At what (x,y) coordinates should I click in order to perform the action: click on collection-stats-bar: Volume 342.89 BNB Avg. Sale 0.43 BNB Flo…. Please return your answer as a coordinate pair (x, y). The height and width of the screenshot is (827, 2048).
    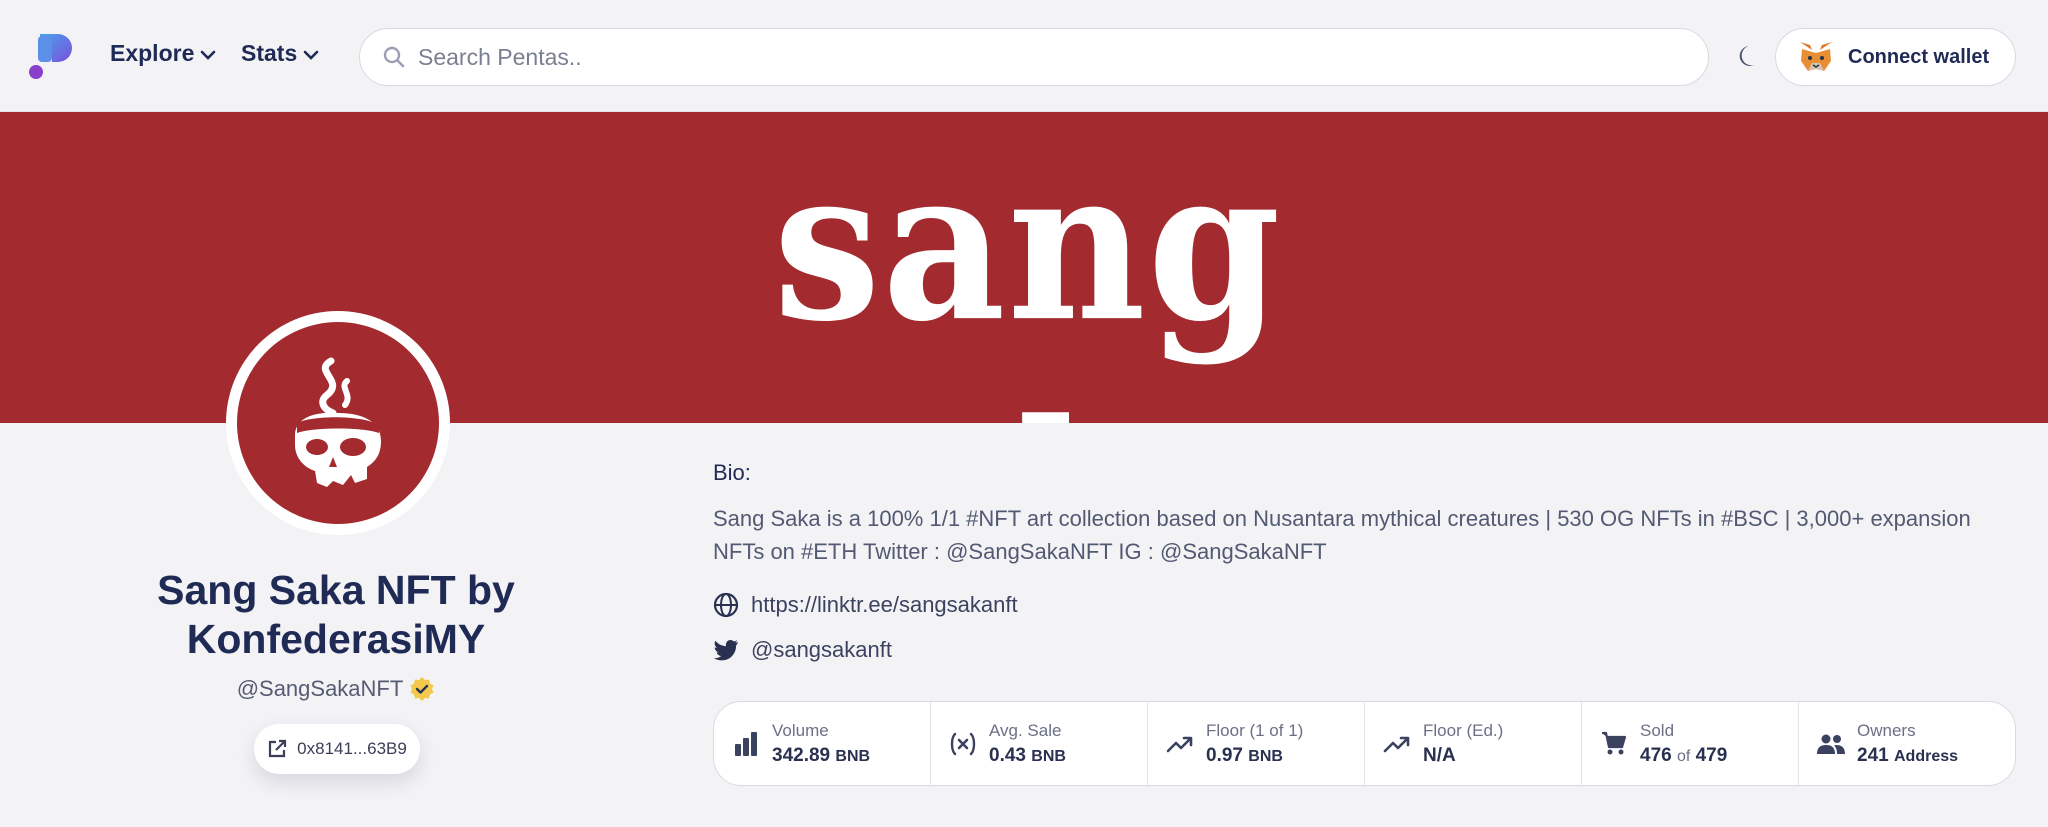
    Looking at the image, I should click on (1364, 743).